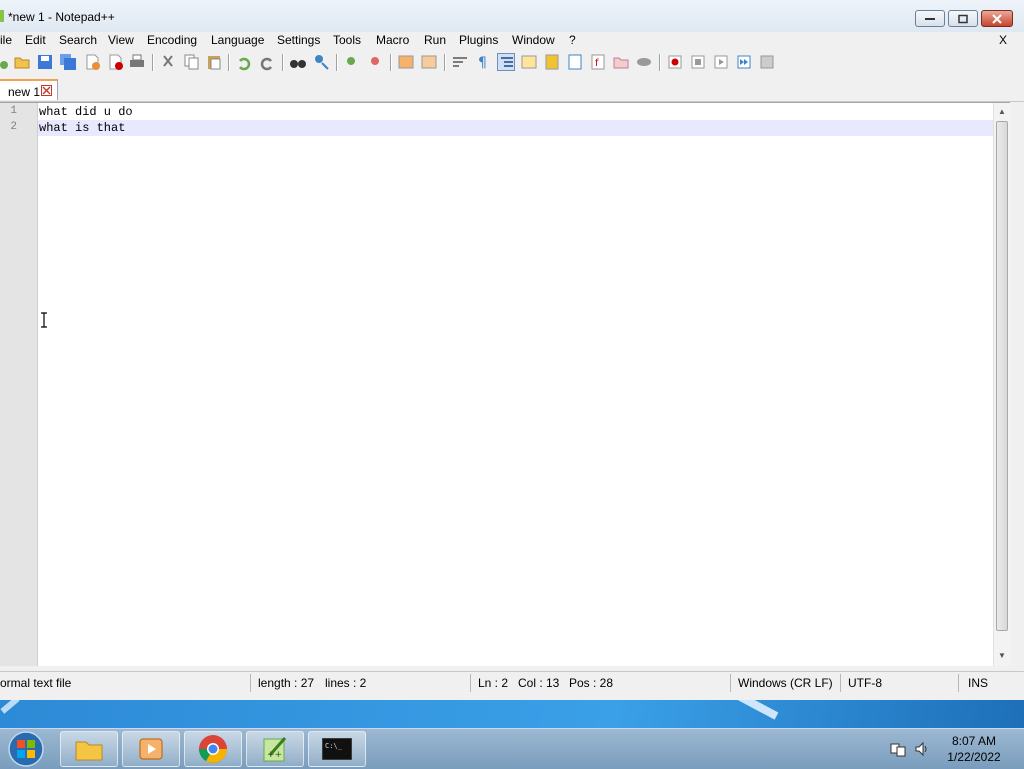 This screenshot has height=769, width=1024. Describe the element at coordinates (406, 62) in the screenshot. I see `sync-vertical-button` at that location.